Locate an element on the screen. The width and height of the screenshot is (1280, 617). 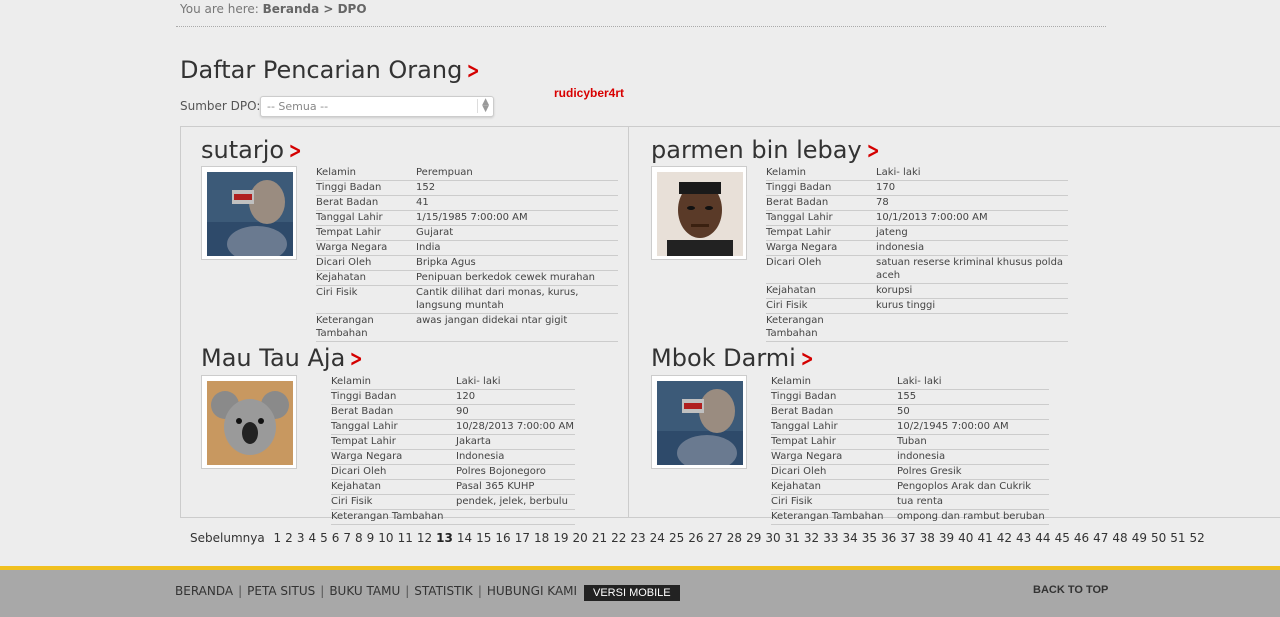
page-link: 16 is located at coordinates (502, 538).